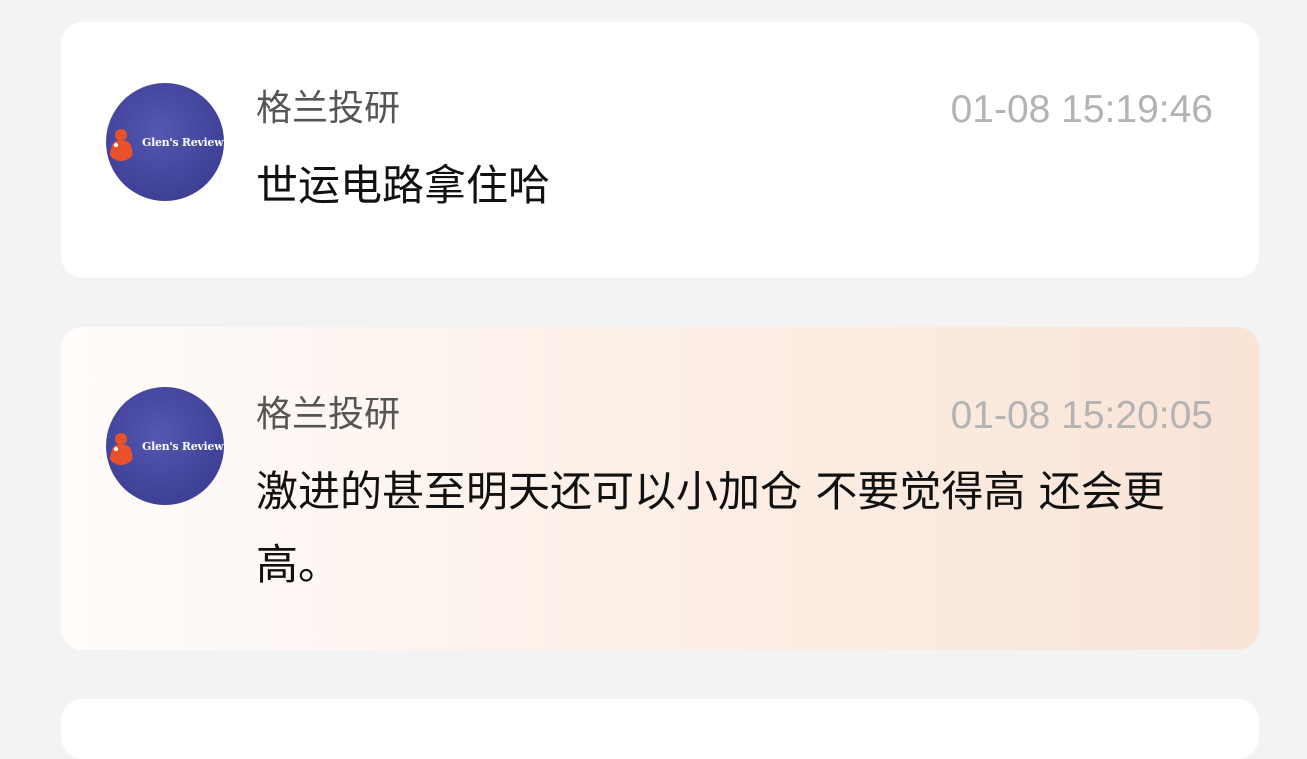 The width and height of the screenshot is (1307, 759). Describe the element at coordinates (660, 729) in the screenshot. I see `message-card-partial` at that location.